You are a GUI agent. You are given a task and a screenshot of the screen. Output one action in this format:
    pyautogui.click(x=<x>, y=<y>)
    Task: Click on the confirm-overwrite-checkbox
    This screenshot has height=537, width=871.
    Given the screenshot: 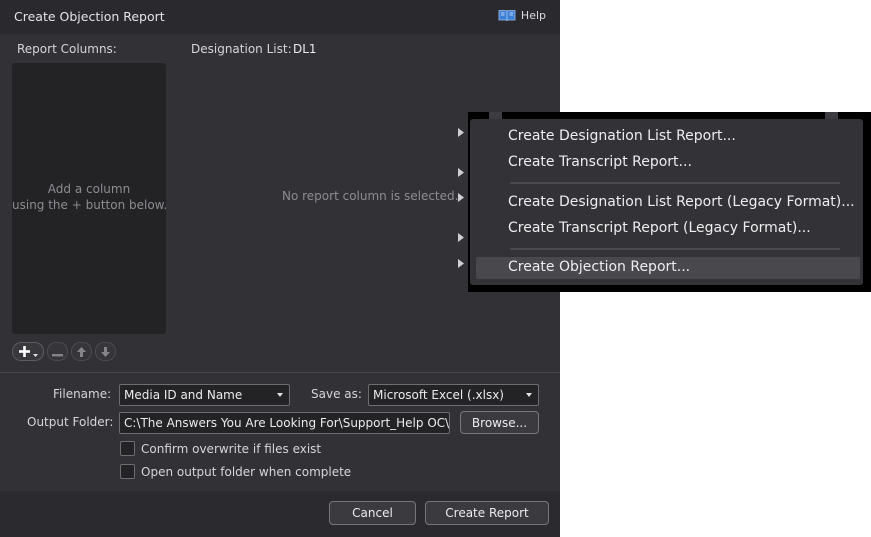 What is the action you would take?
    pyautogui.click(x=127, y=448)
    